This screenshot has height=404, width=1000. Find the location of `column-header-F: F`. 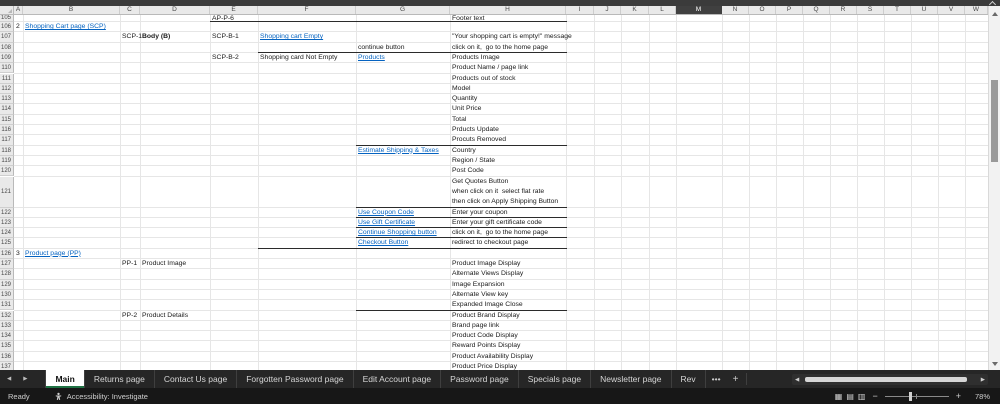

column-header-F: F is located at coordinates (307, 10).